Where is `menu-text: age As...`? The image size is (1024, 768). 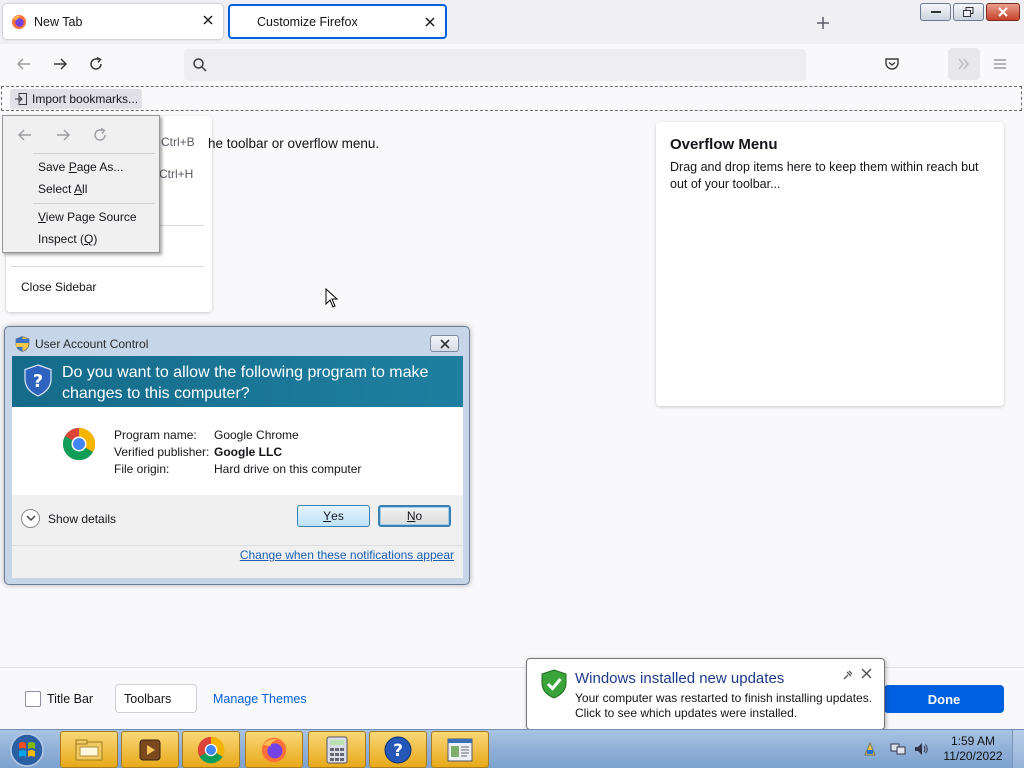 menu-text: age As... is located at coordinates (100, 167).